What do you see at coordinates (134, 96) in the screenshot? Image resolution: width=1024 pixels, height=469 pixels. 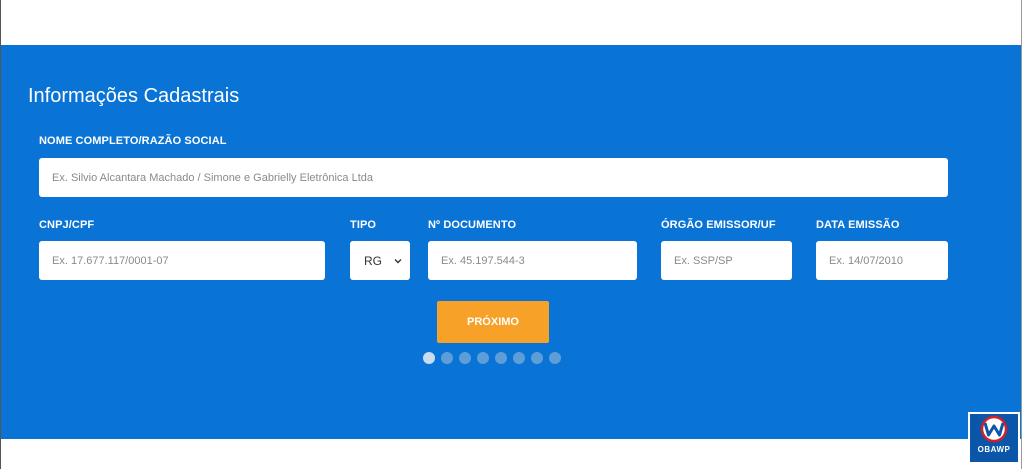 I see `form-title: Informações Cadastrais` at bounding box center [134, 96].